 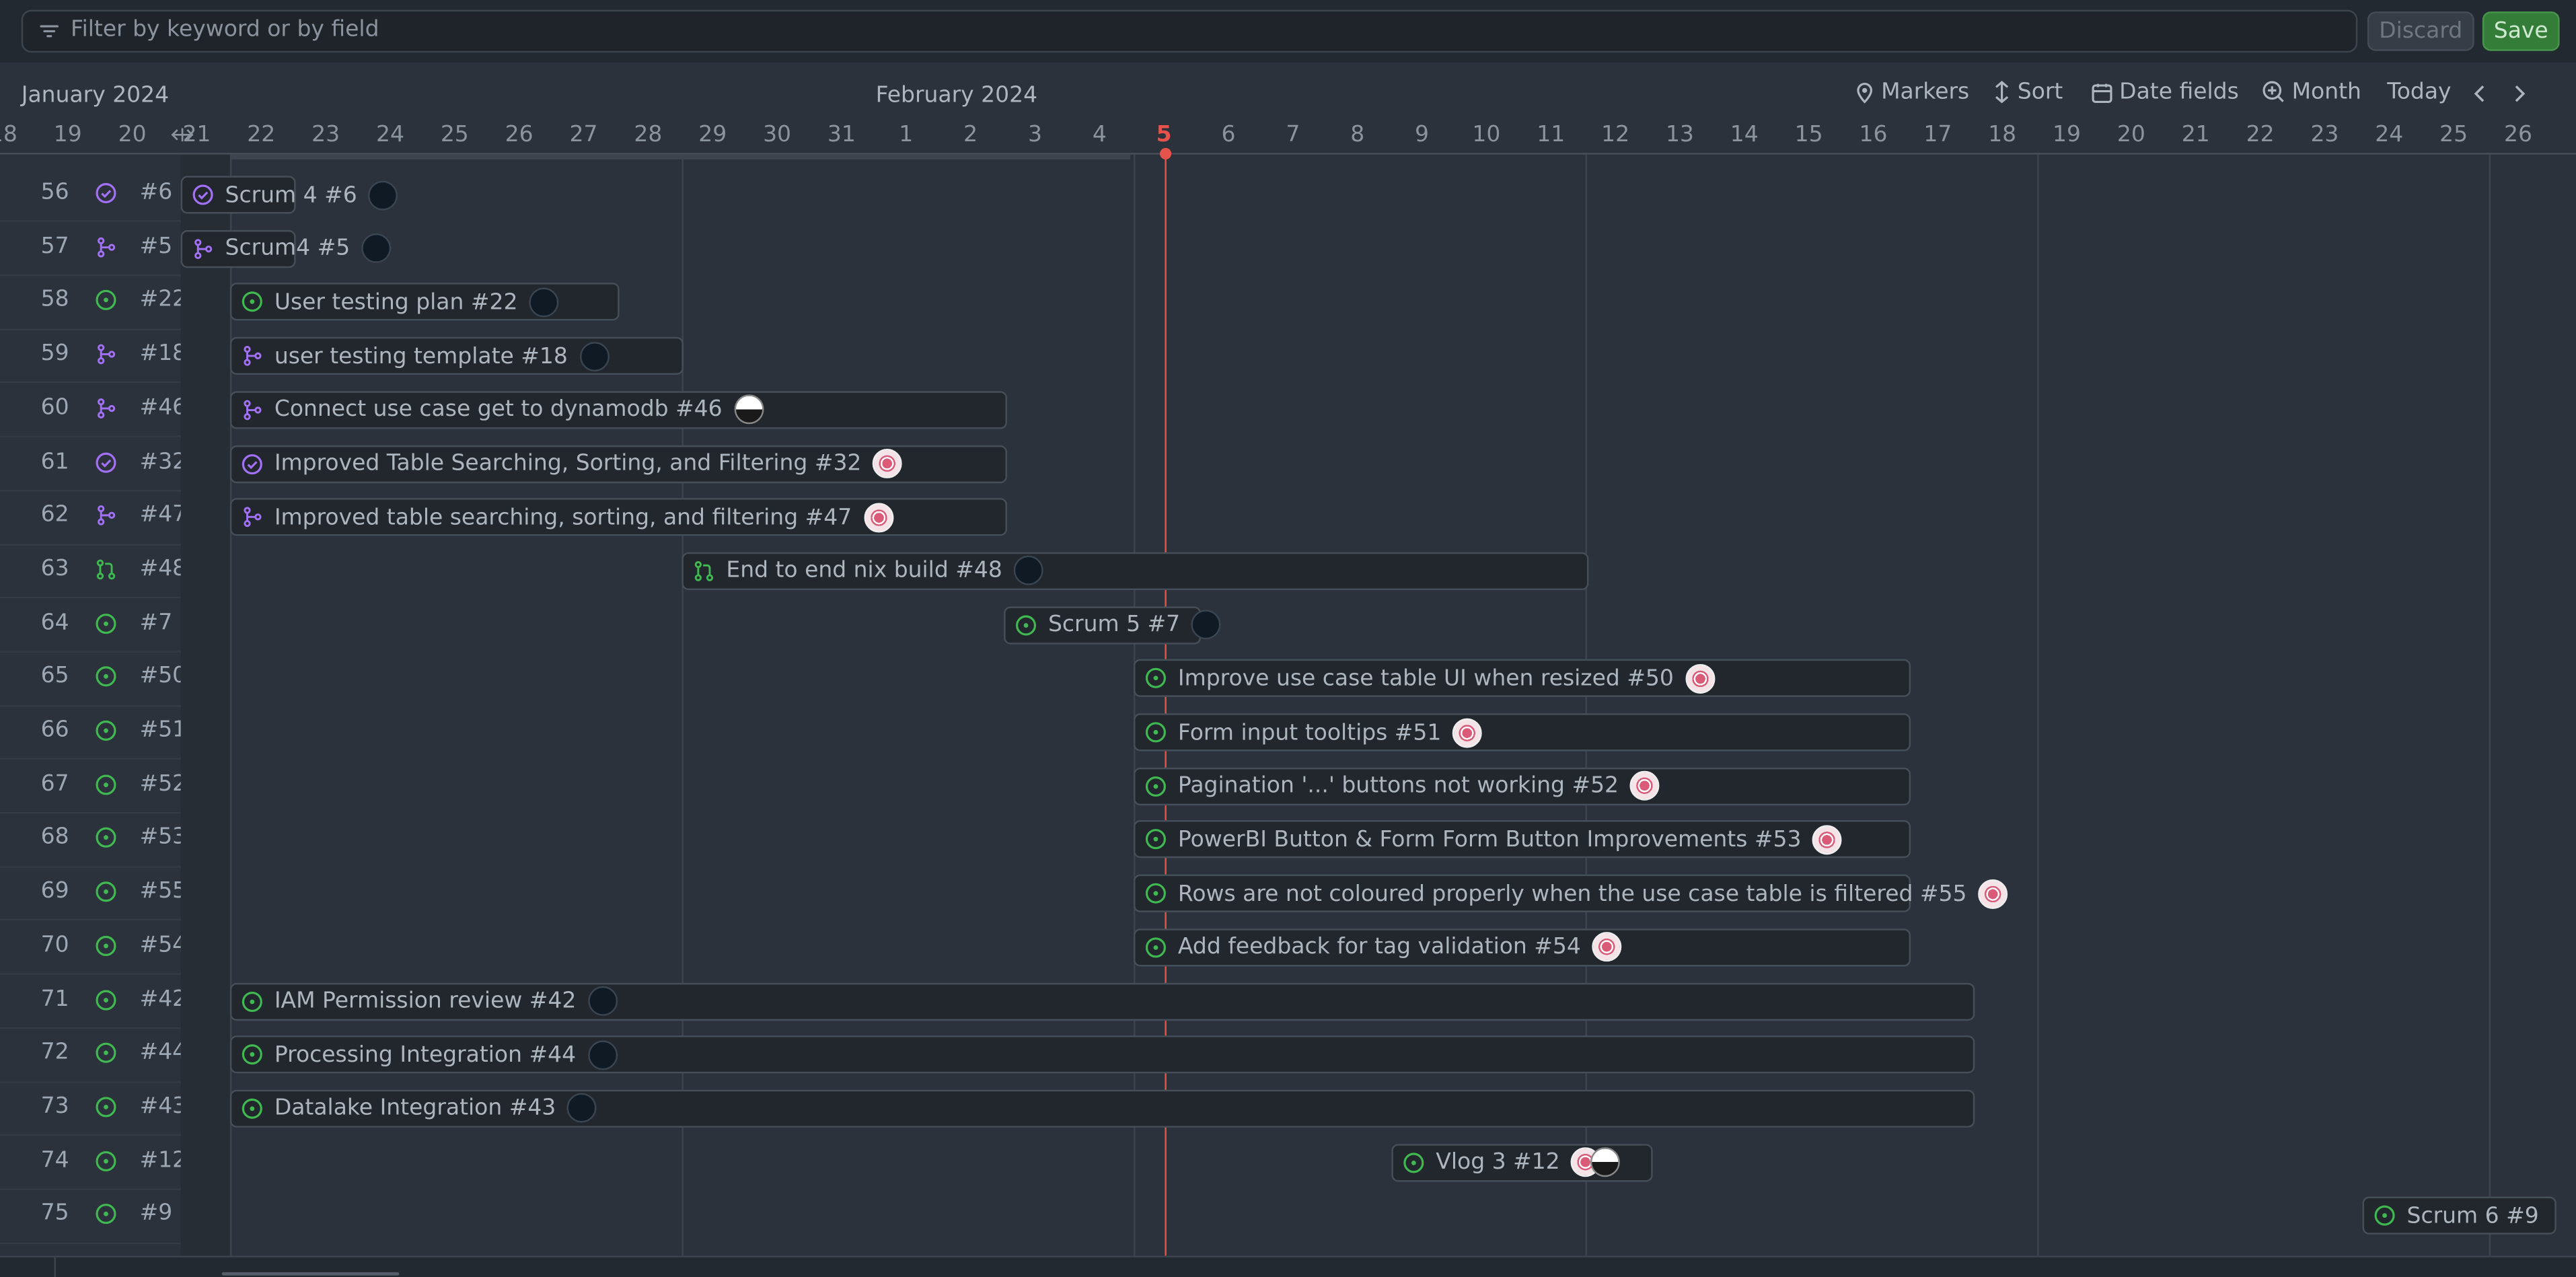 What do you see at coordinates (160, 1213) in the screenshot?
I see `issue-number: #9` at bounding box center [160, 1213].